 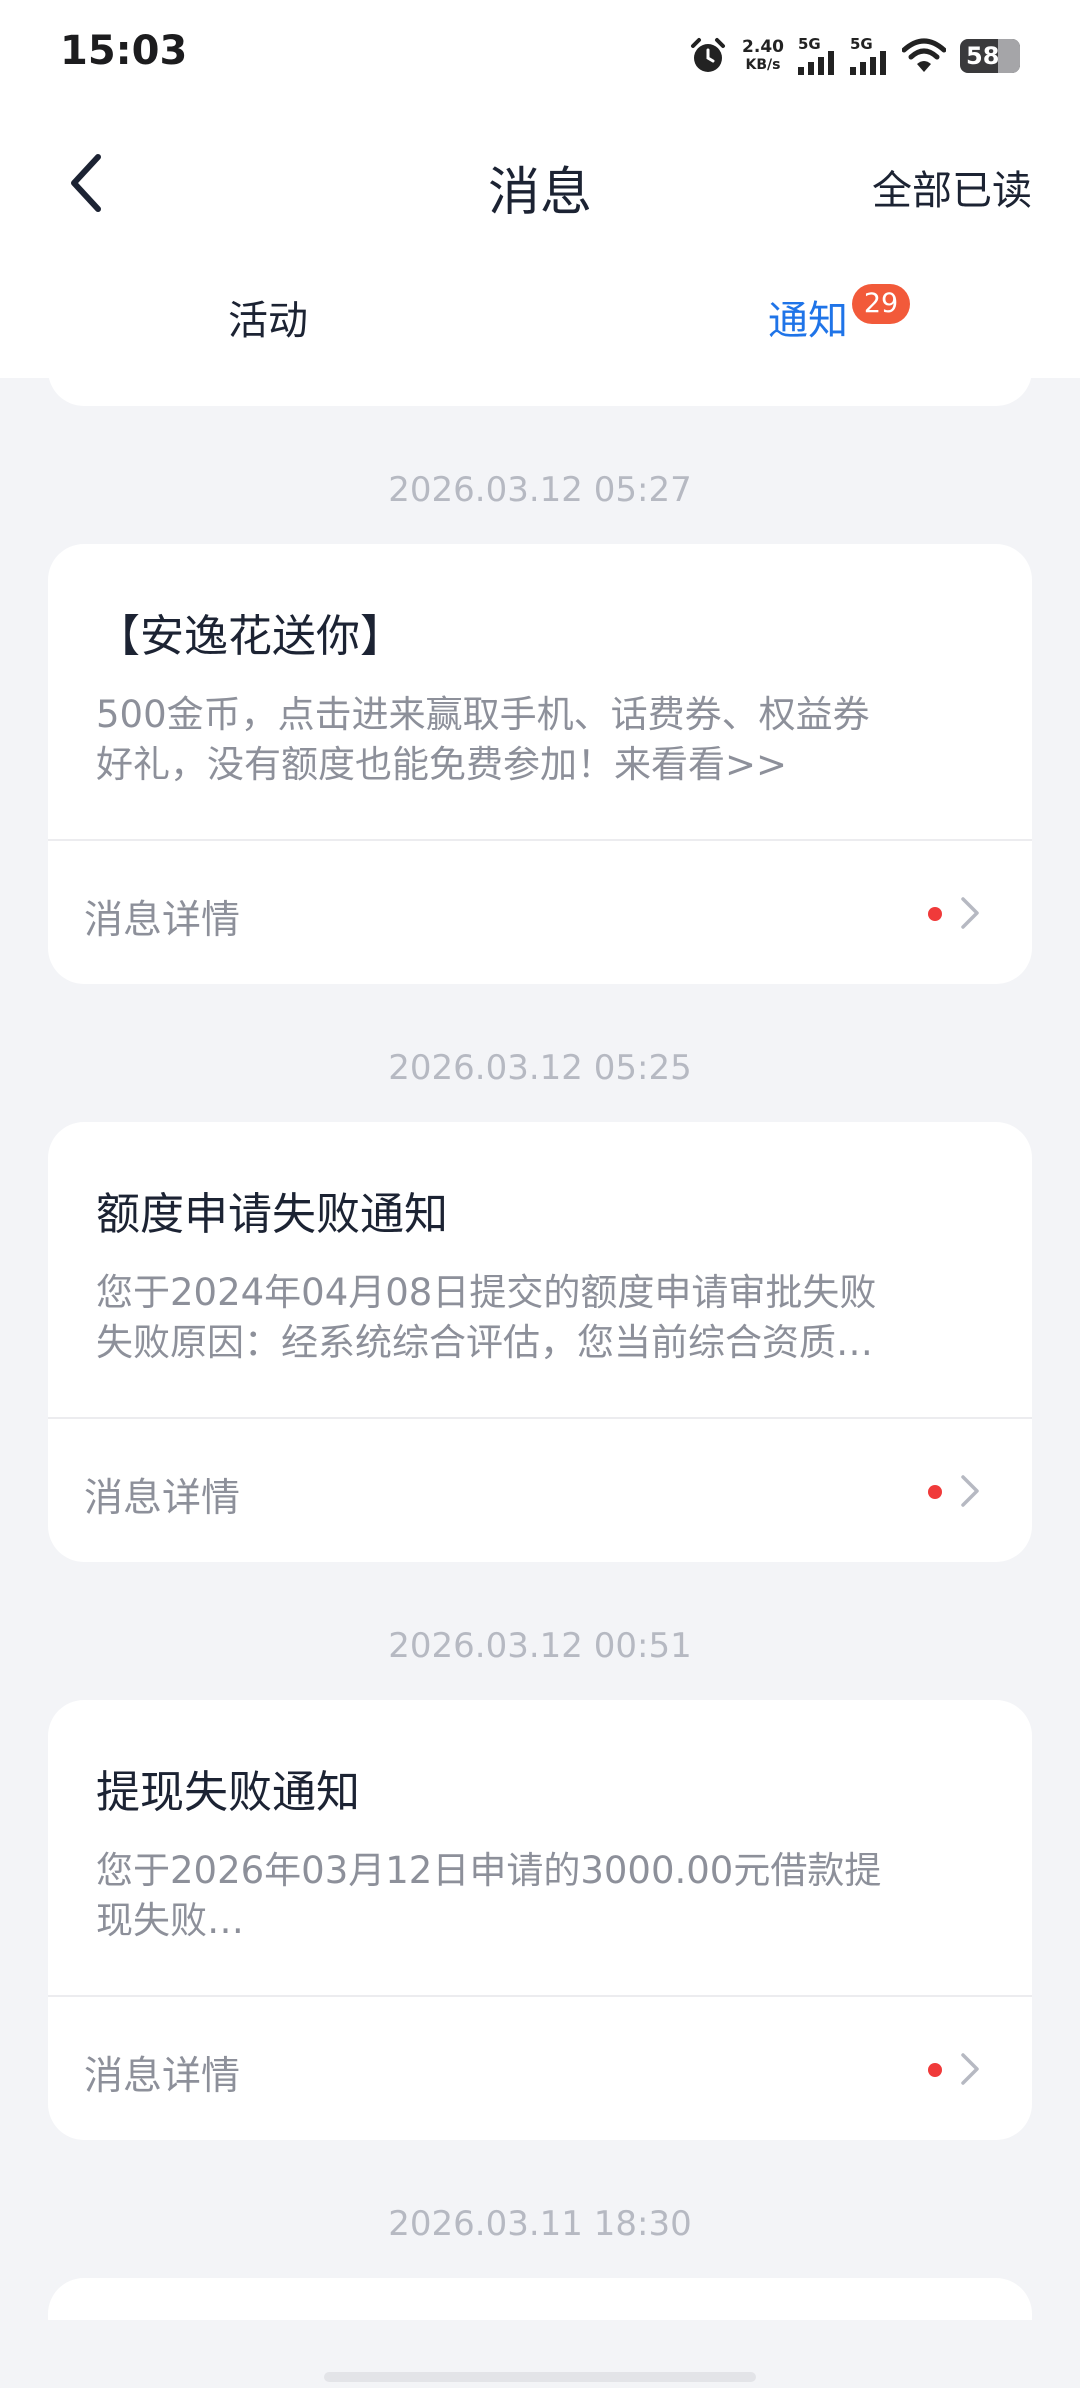 What do you see at coordinates (540, 1646) in the screenshot?
I see `message-timestamp: 2026.03.12 00:51` at bounding box center [540, 1646].